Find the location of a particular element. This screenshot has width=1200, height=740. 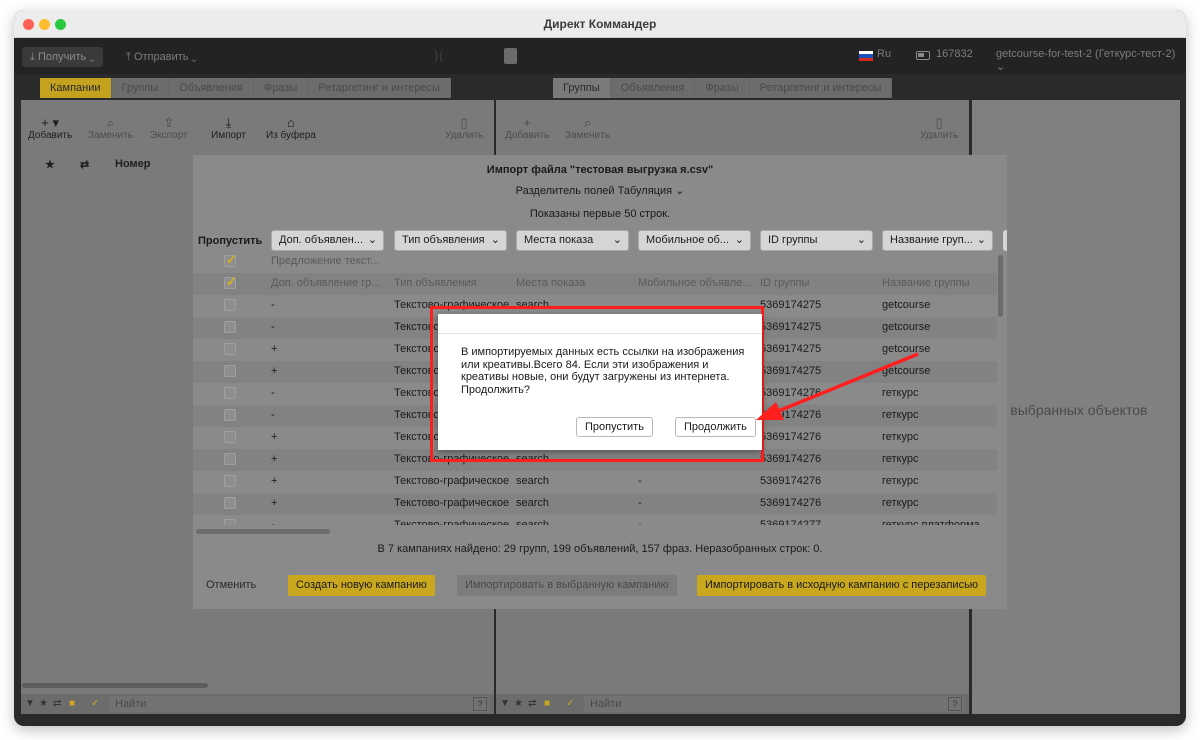

separator-select: Табуляция ⌄ is located at coordinates (651, 191).